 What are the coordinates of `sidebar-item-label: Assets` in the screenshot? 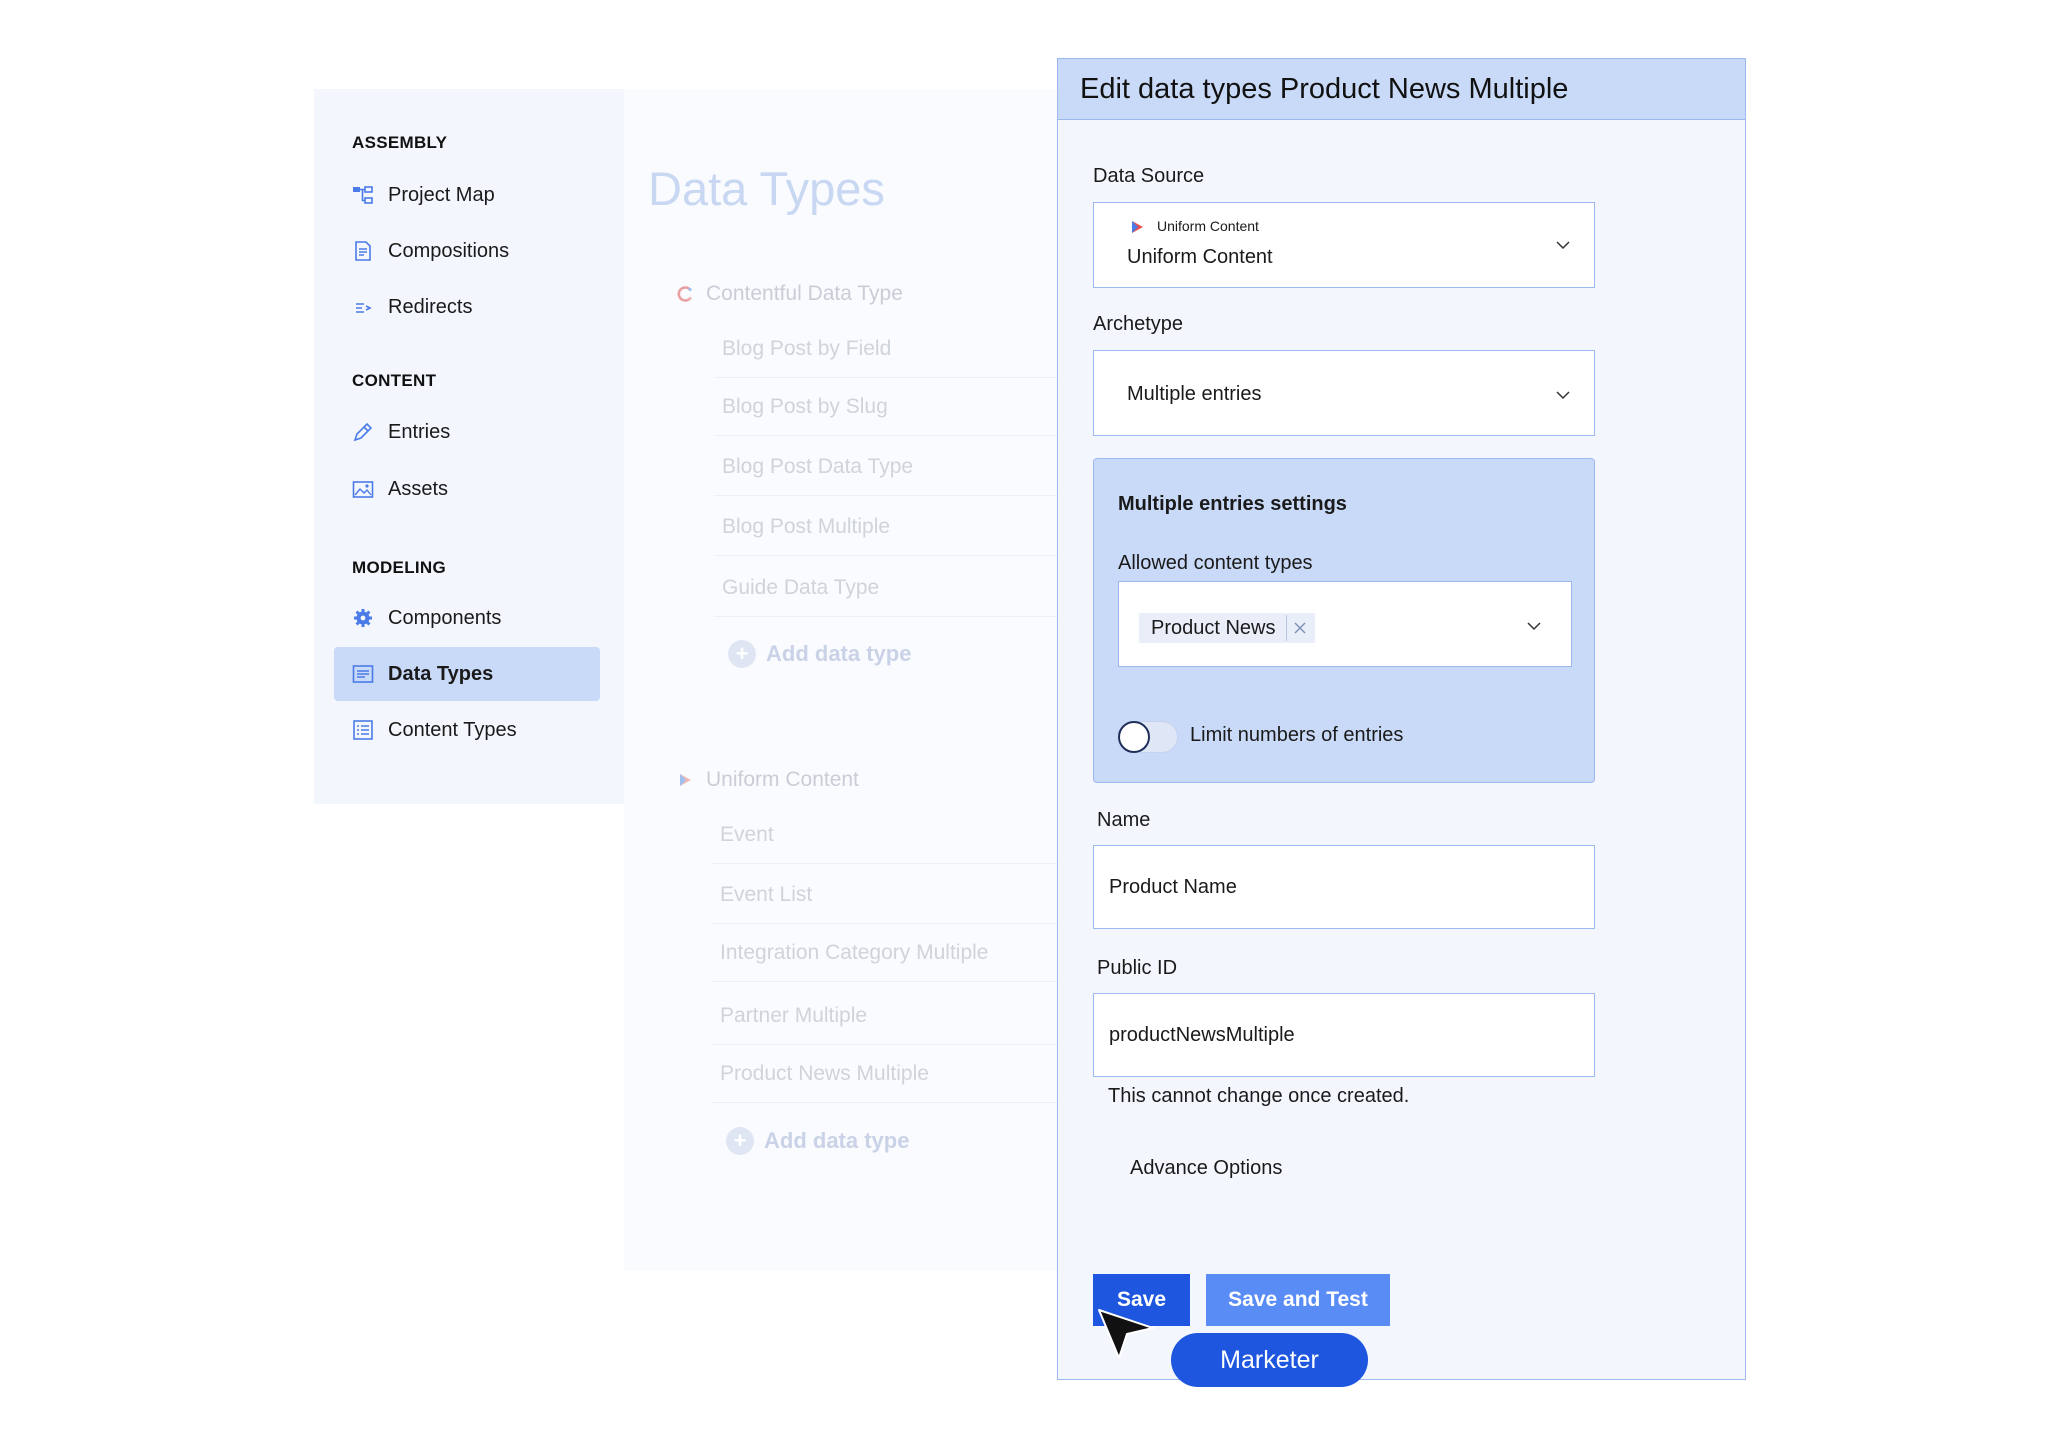 It's located at (418, 488).